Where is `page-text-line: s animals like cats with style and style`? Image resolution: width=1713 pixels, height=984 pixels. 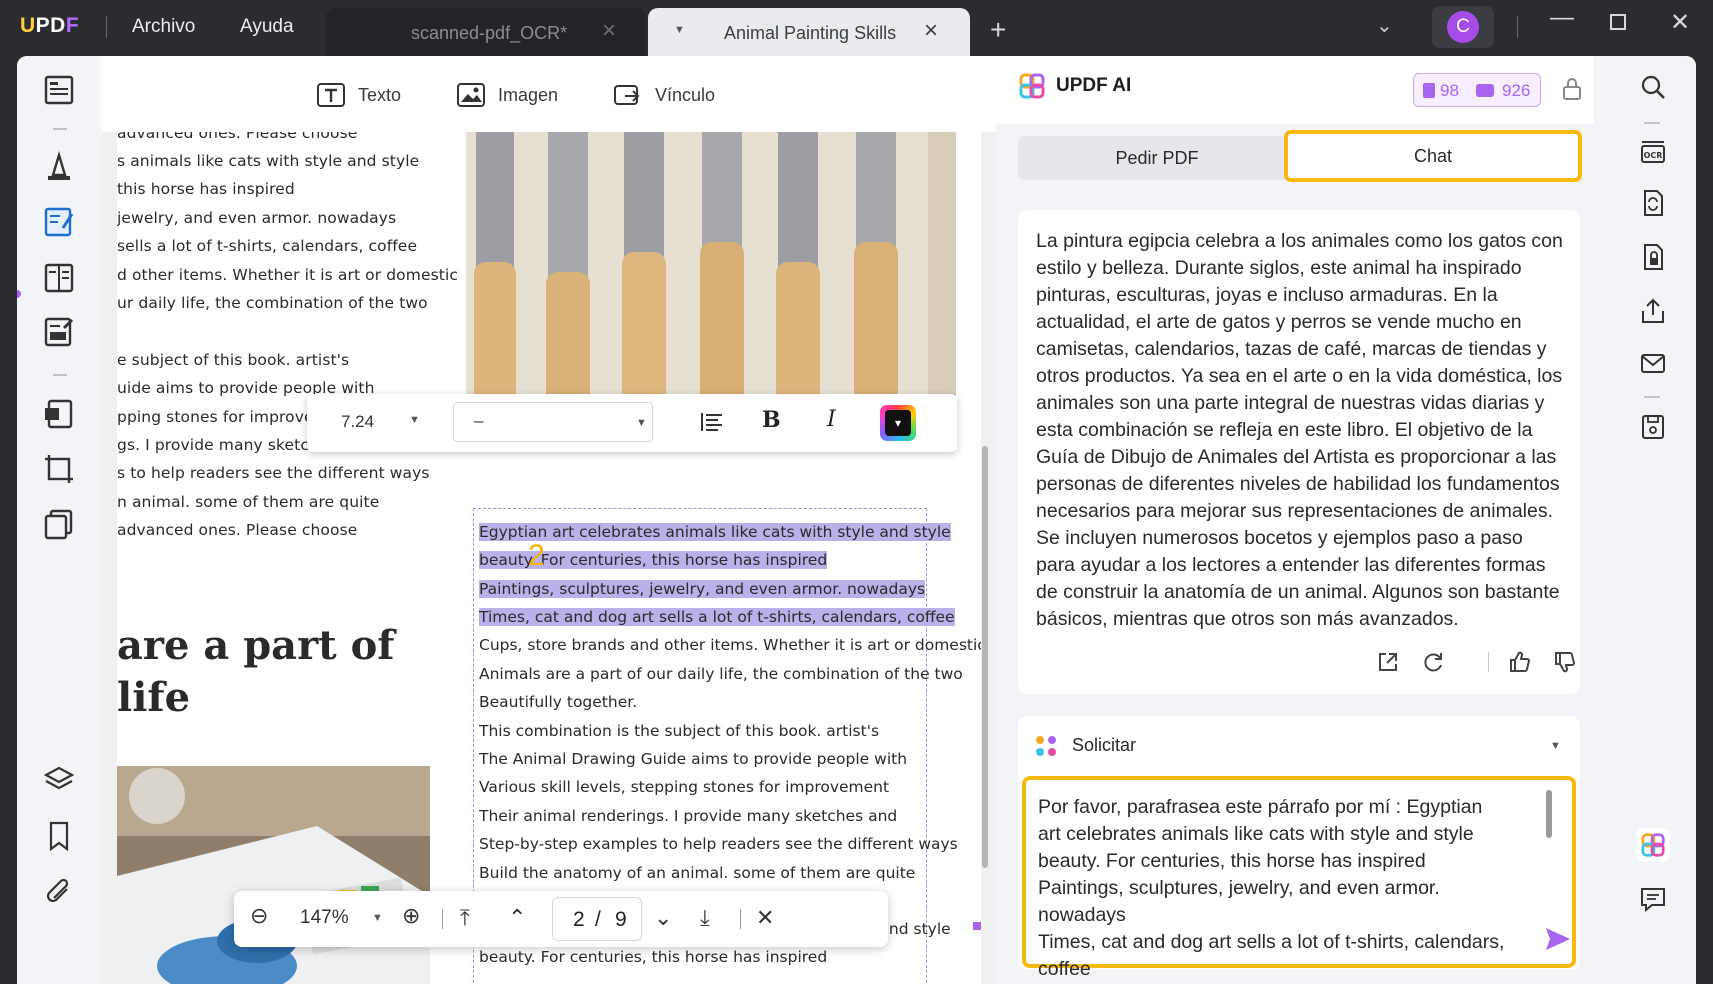
page-text-line: s animals like cats with style and style is located at coordinates (268, 161).